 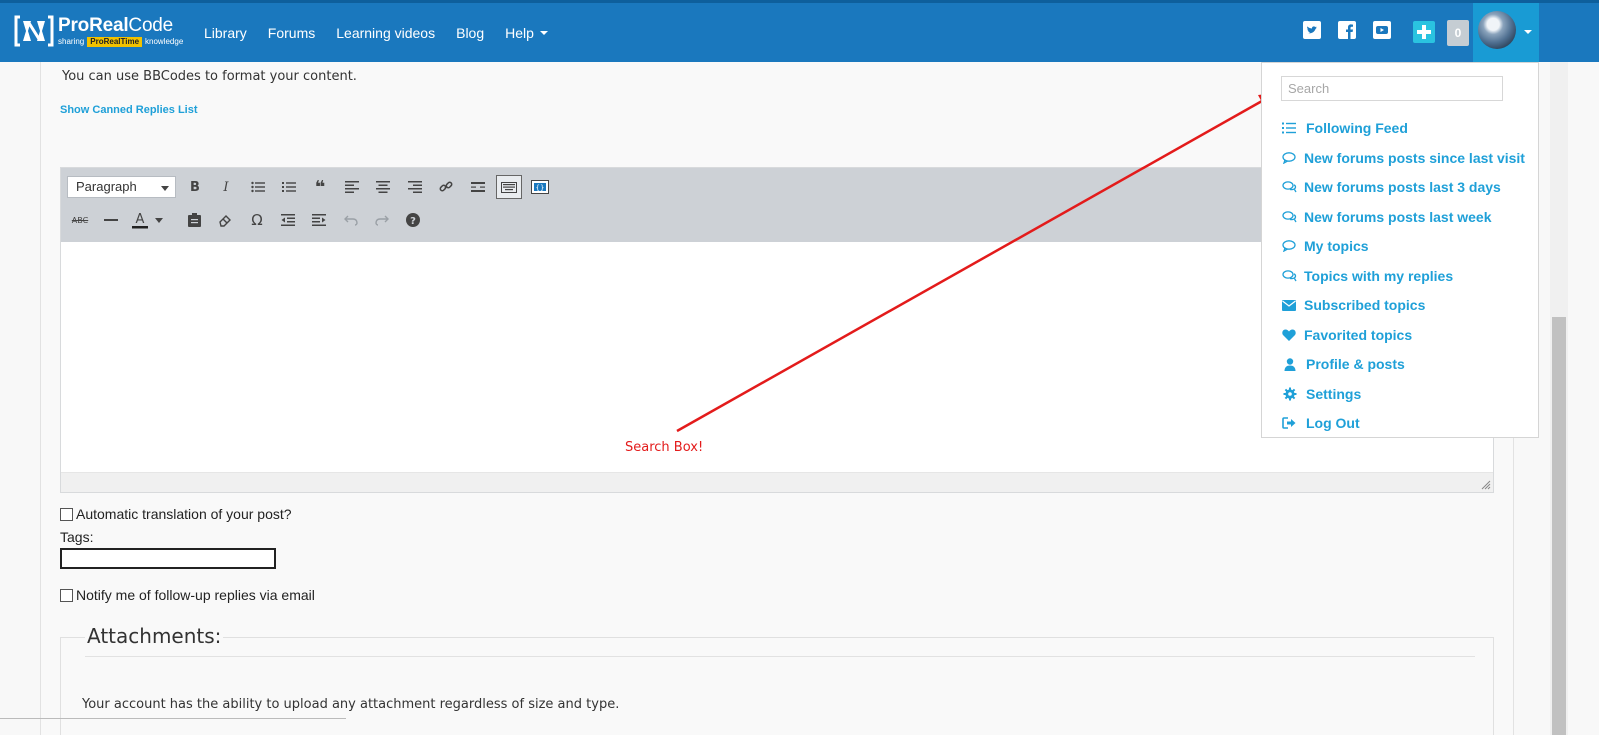 I want to click on notify-row: Notify me of follow-up replies via email, so click(x=187, y=595).